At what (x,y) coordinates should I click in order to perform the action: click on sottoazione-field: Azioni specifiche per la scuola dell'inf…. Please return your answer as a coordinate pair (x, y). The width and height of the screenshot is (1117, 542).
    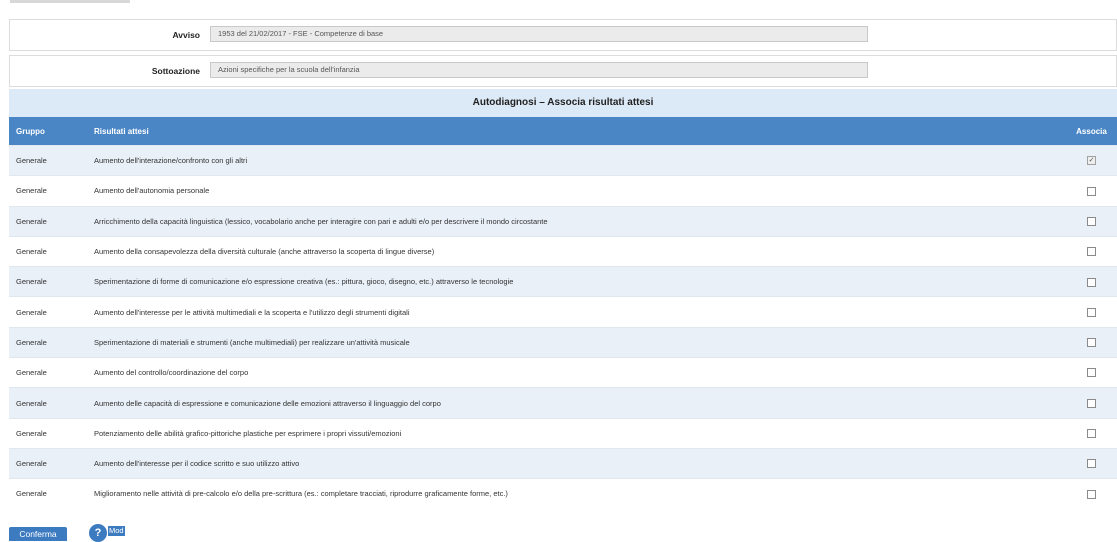
    Looking at the image, I should click on (539, 70).